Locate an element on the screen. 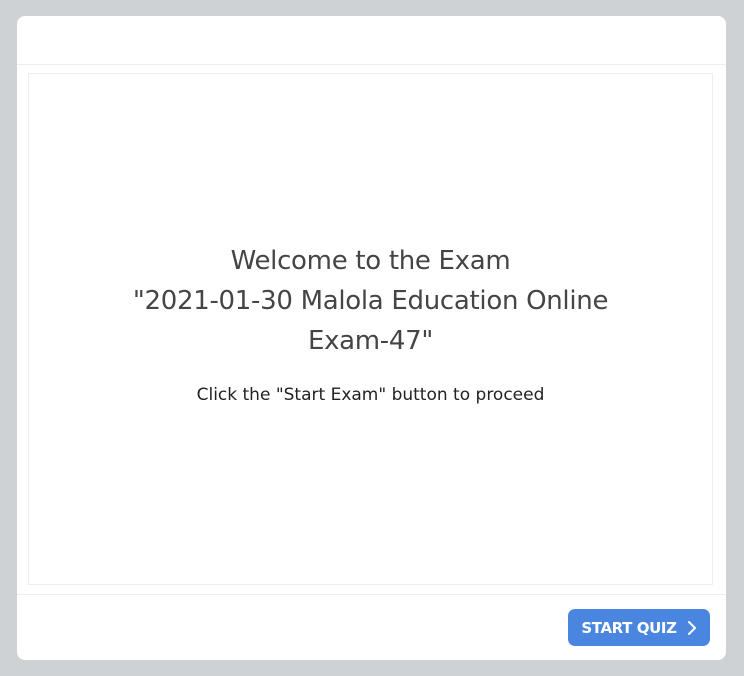 This screenshot has height=676, width=744. card-footer: START QUIZ is located at coordinates (371, 627).